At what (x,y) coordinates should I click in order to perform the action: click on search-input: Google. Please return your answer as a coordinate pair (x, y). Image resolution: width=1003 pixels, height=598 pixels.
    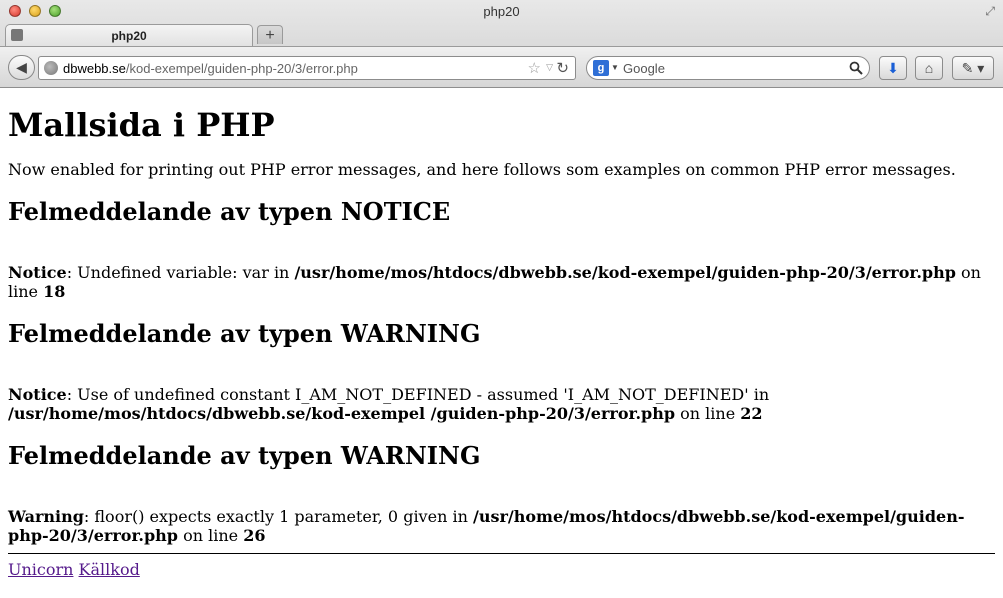
    Looking at the image, I should click on (644, 68).